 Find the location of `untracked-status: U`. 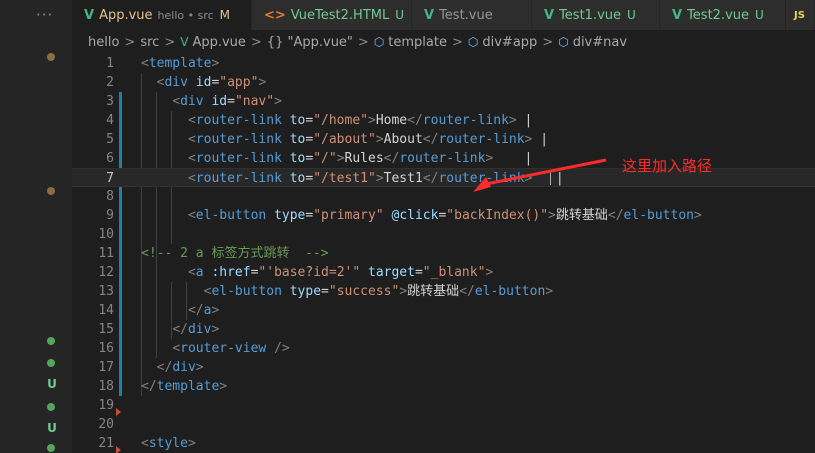

untracked-status: U is located at coordinates (52, 428).